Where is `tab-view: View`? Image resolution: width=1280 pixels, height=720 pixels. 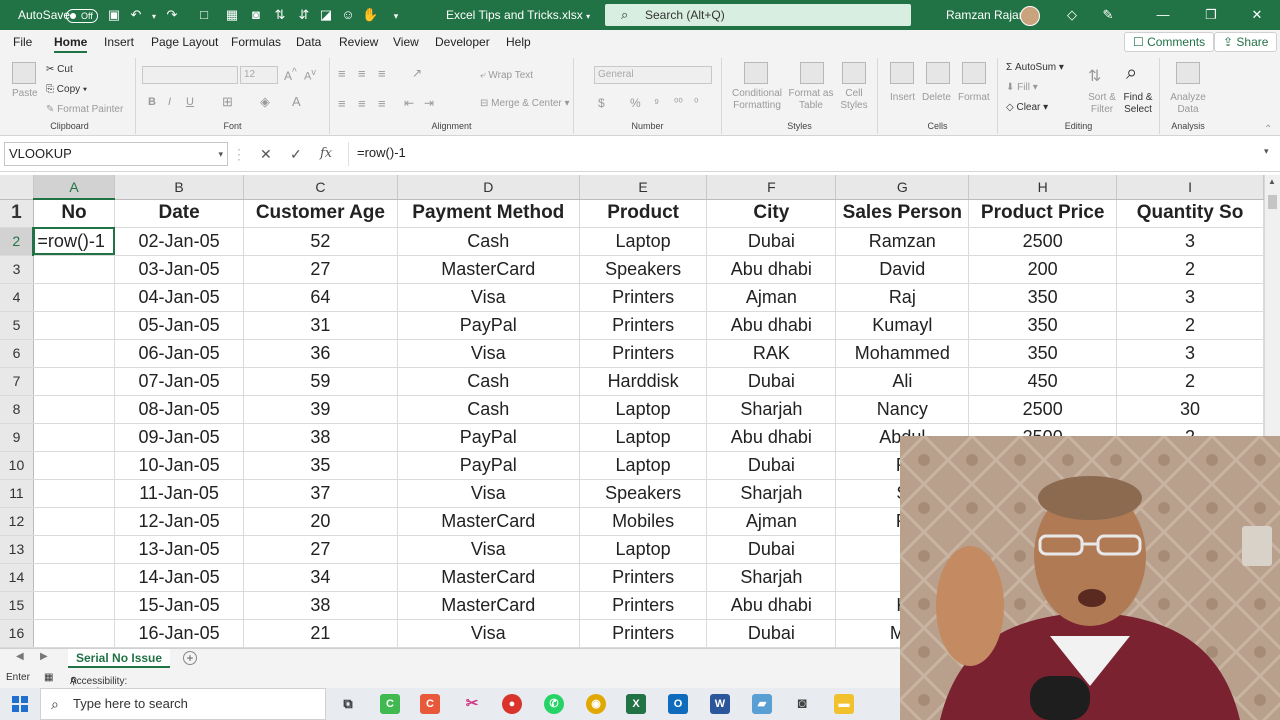
tab-view: View is located at coordinates (406, 42).